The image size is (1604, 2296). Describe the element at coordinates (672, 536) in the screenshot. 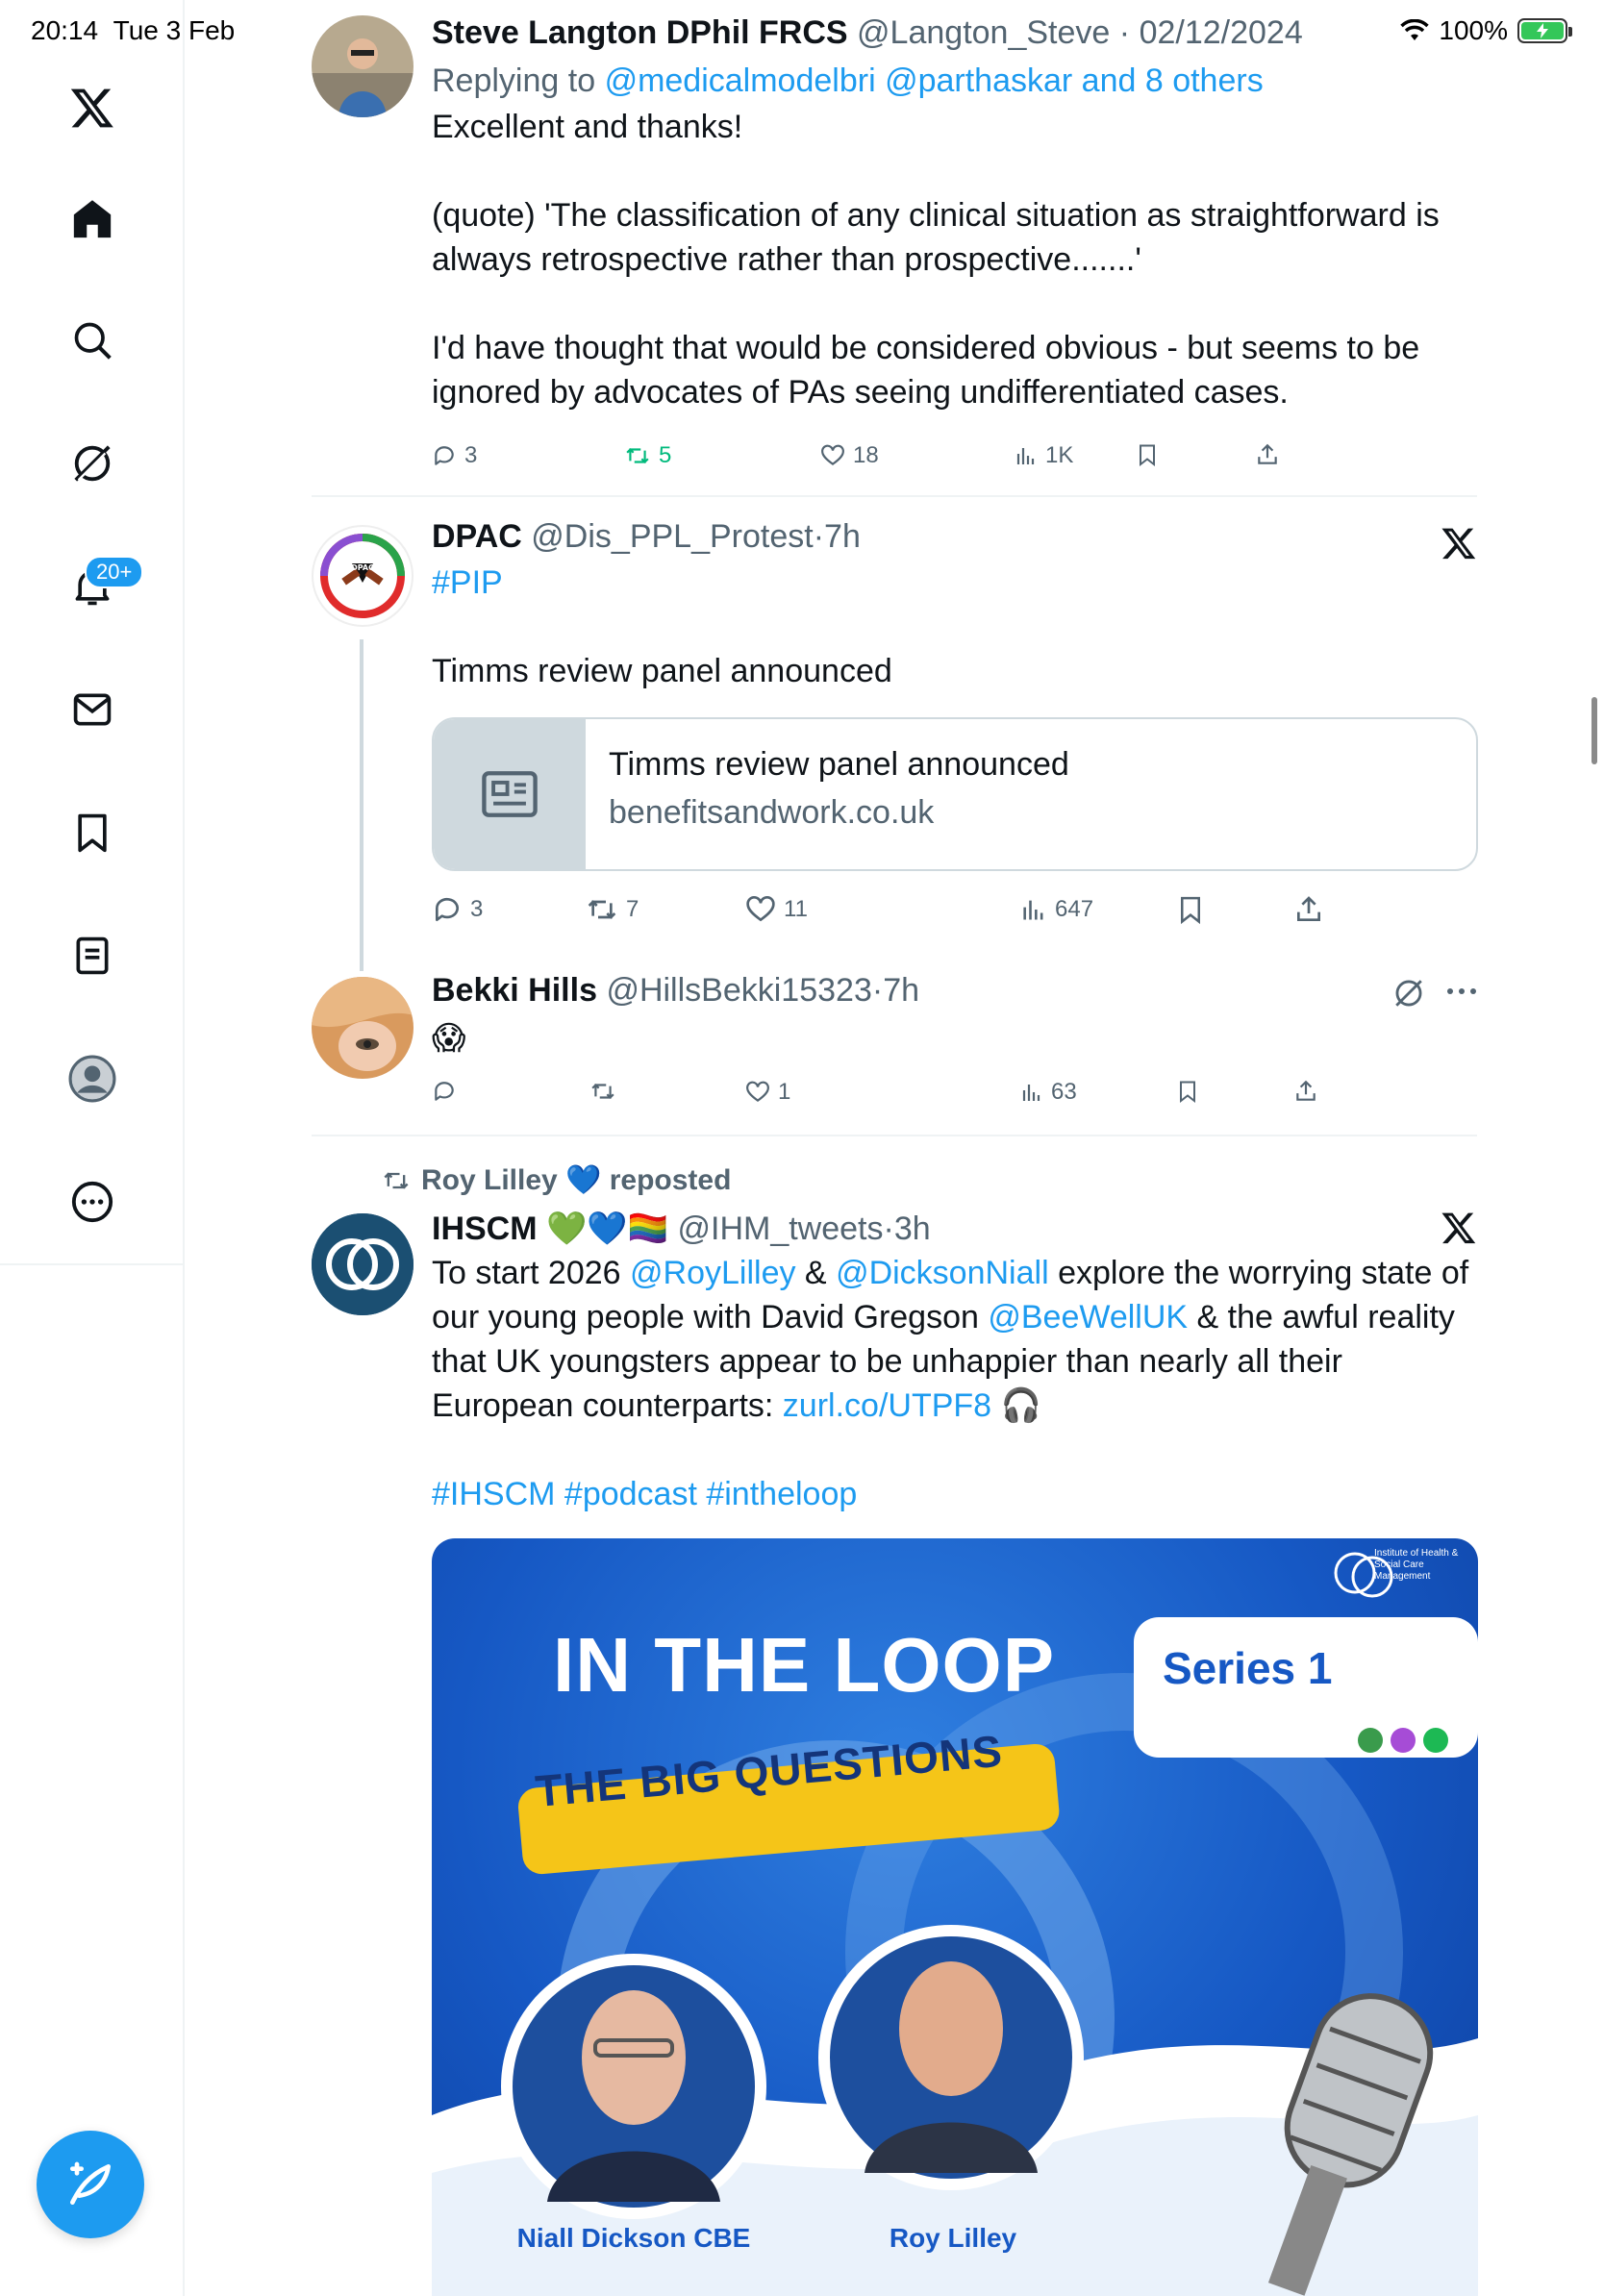

I see `author-handle: @Dis_PPL_Protest` at that location.